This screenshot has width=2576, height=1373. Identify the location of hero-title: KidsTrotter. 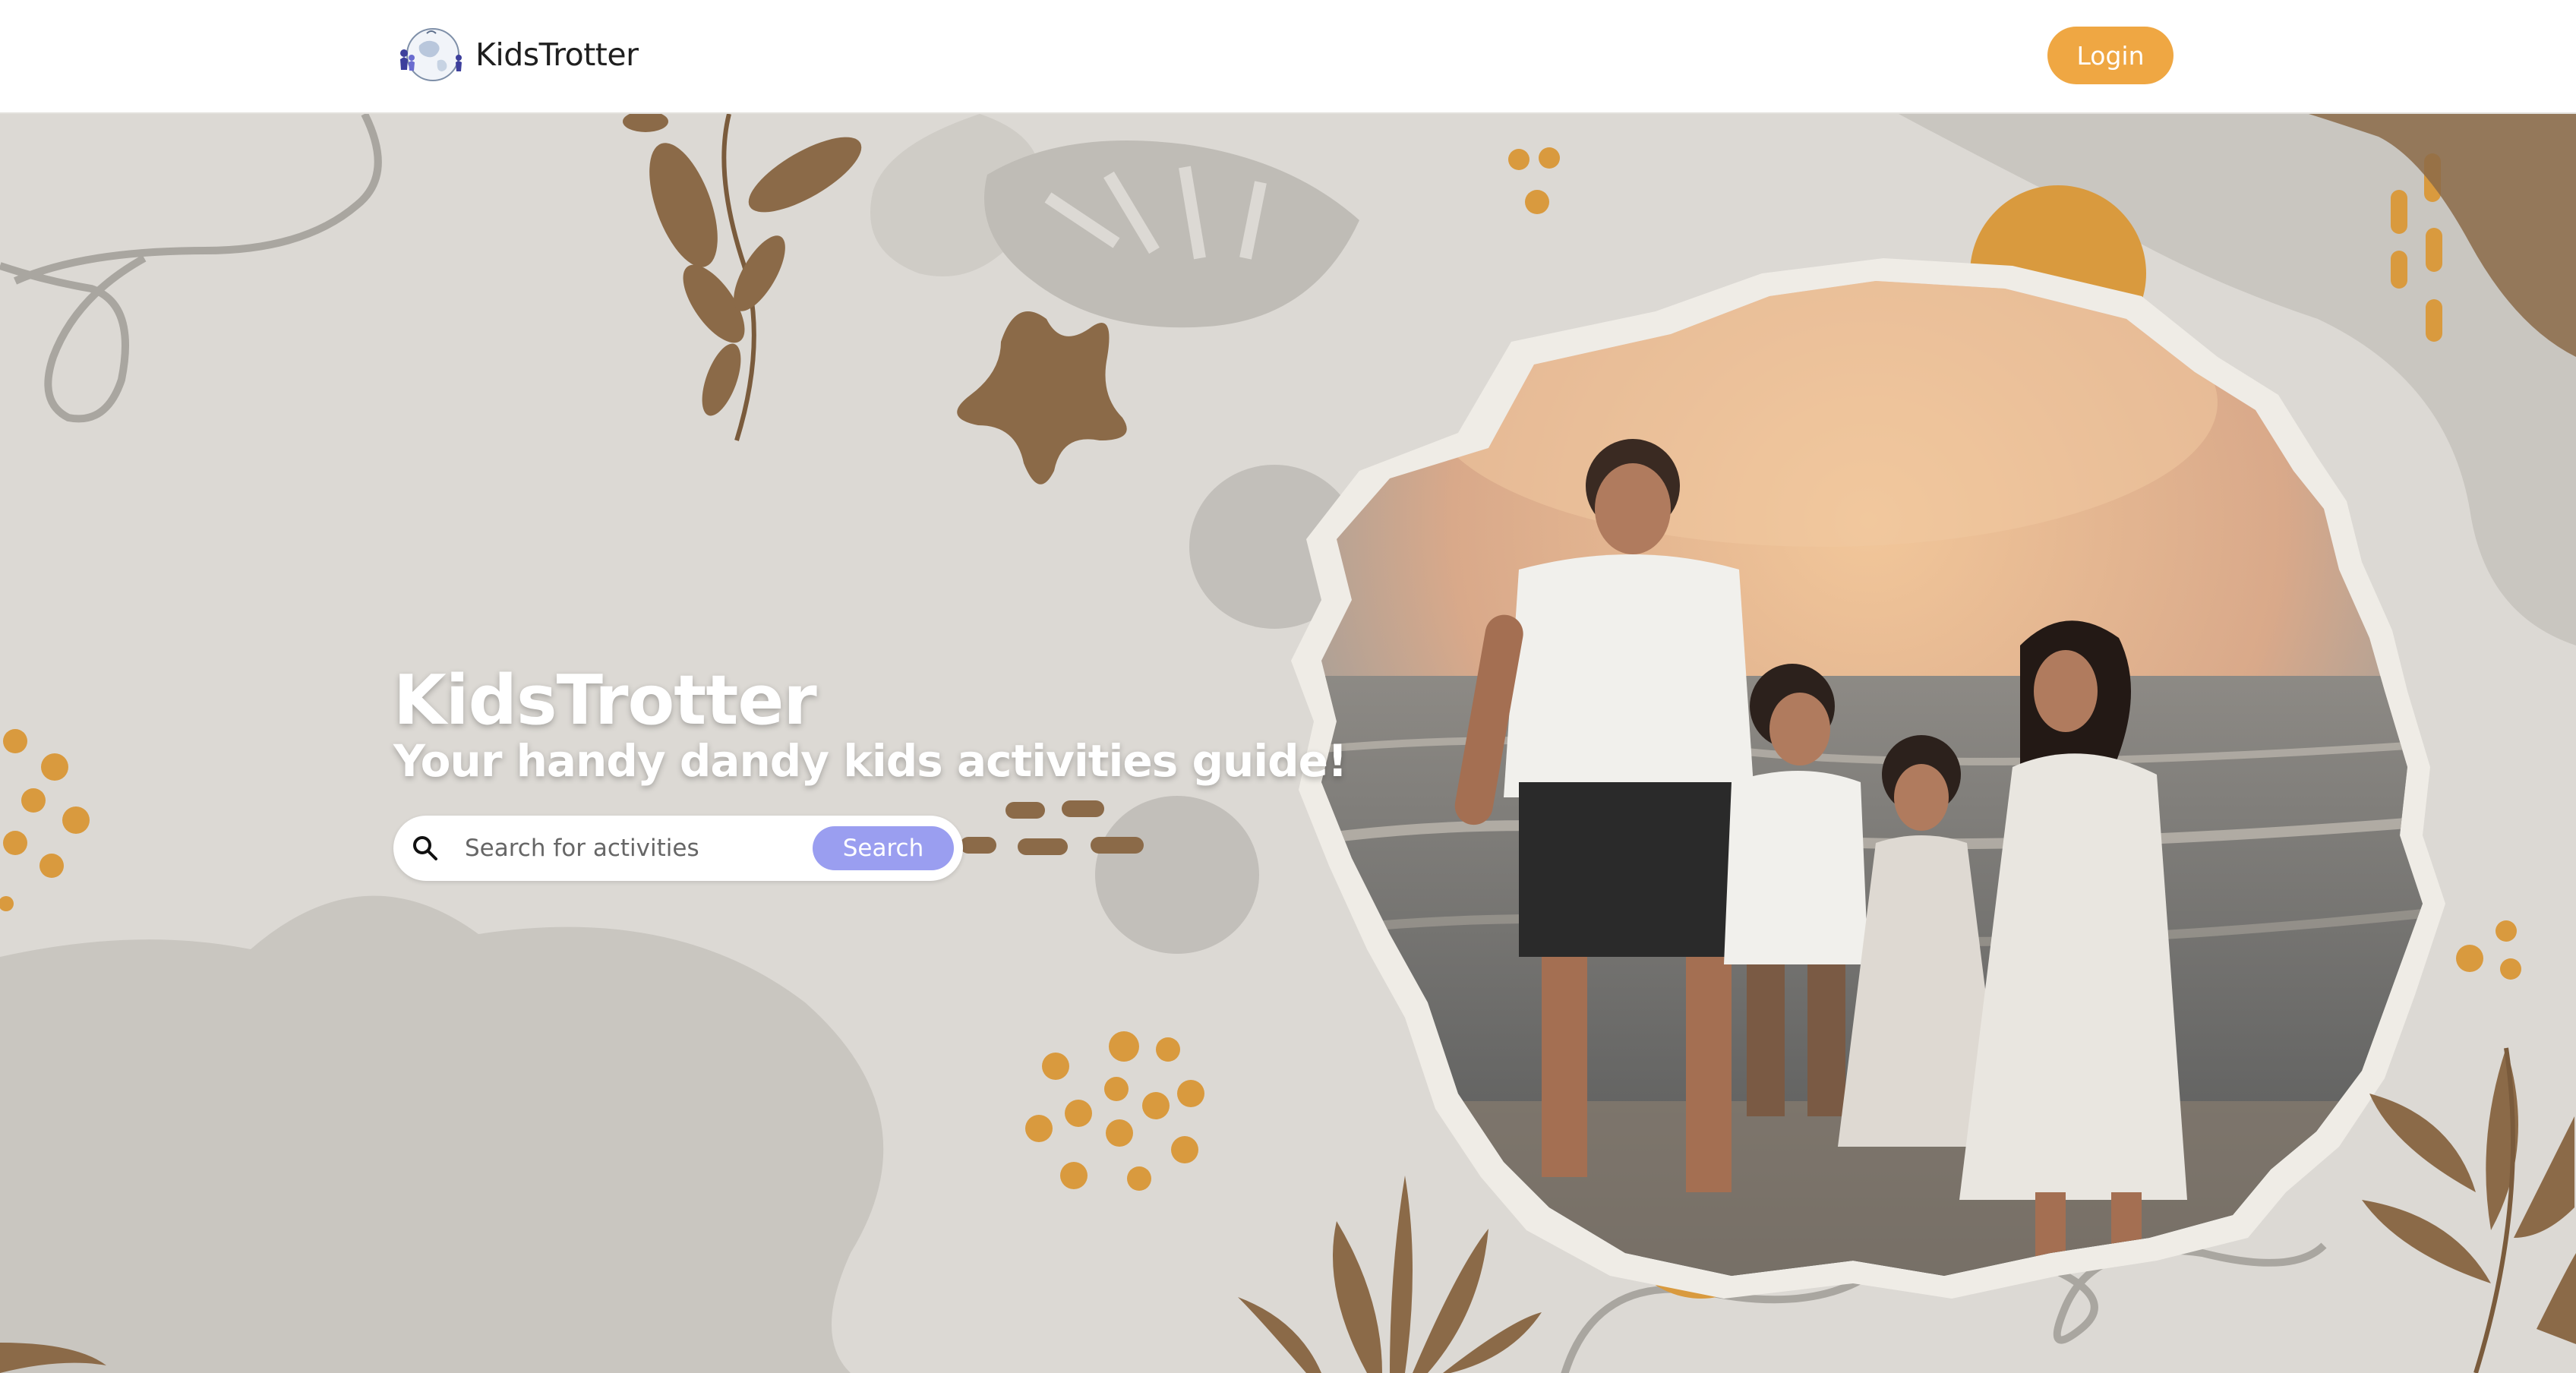
(605, 701).